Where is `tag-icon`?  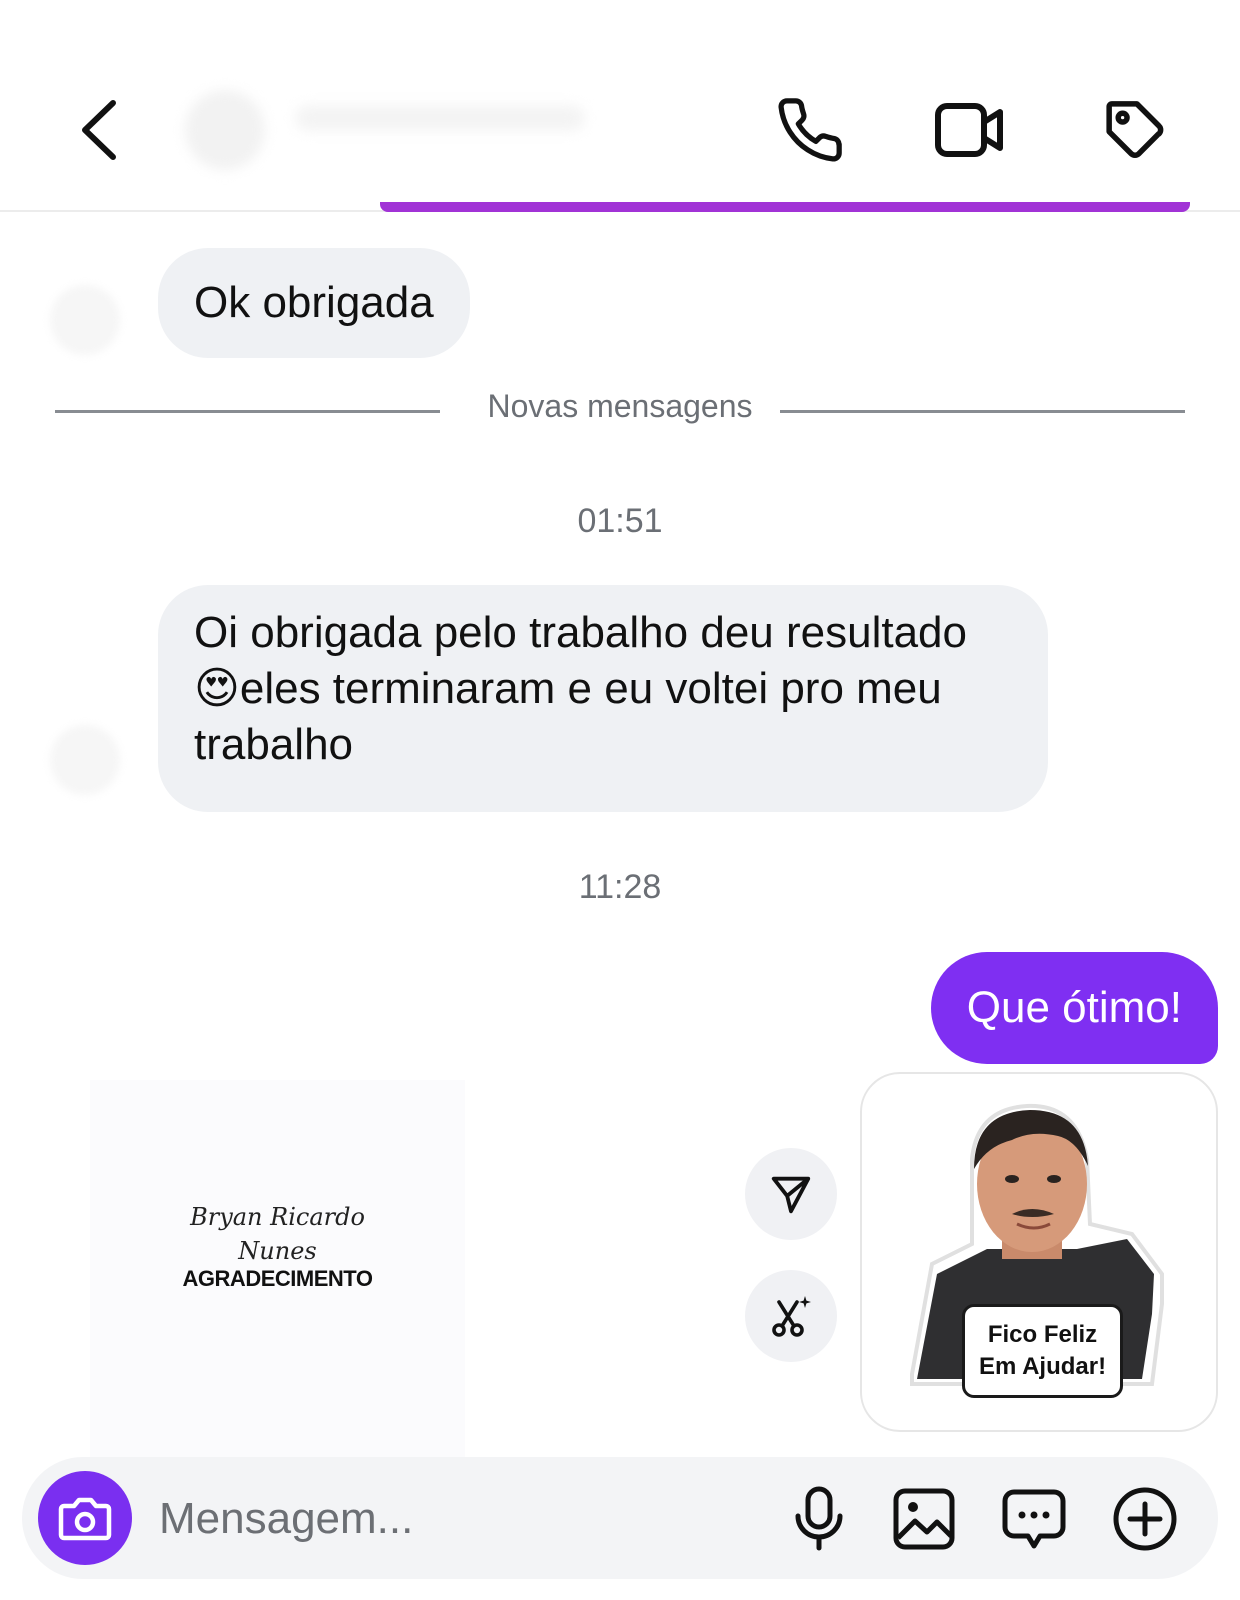
tag-icon is located at coordinates (1135, 129).